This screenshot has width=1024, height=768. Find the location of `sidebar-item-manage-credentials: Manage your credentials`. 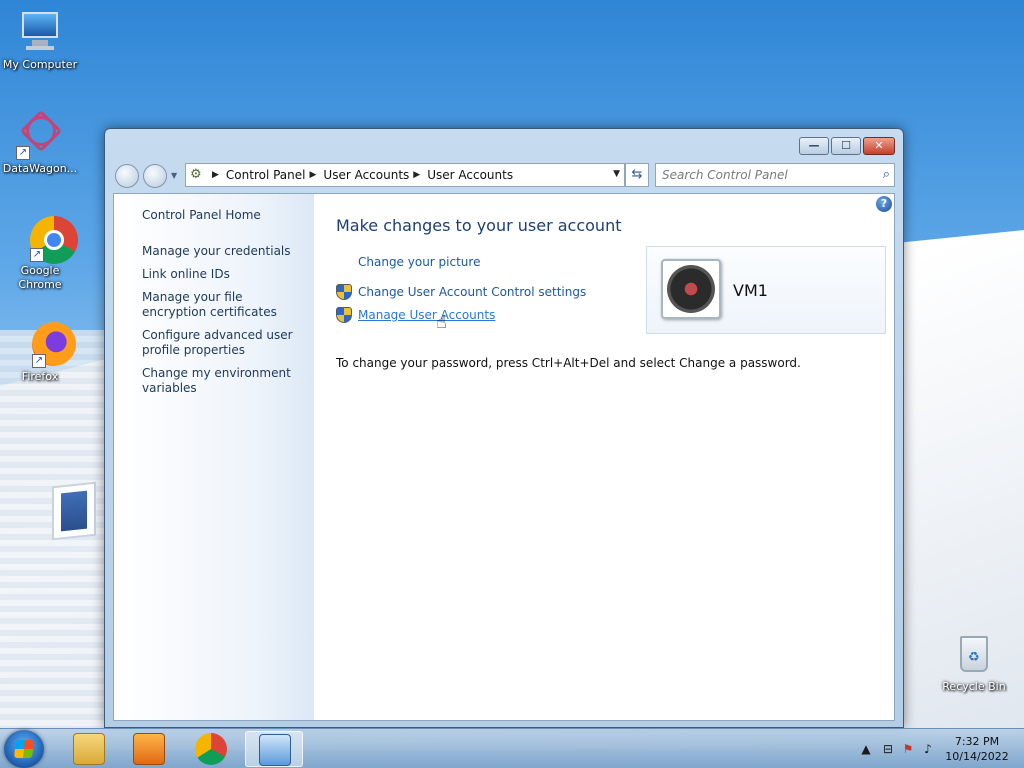

sidebar-item-manage-credentials: Manage your credentials is located at coordinates (222, 251).